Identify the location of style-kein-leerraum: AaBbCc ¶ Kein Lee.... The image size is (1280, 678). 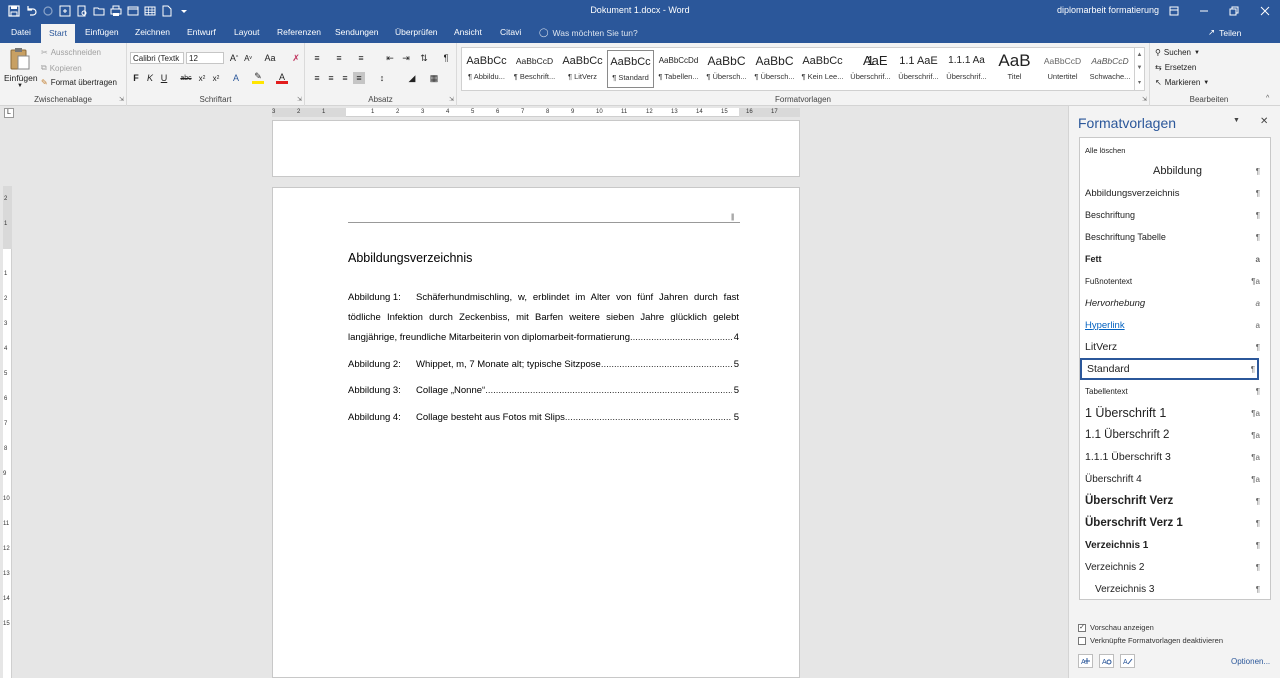
(822, 69).